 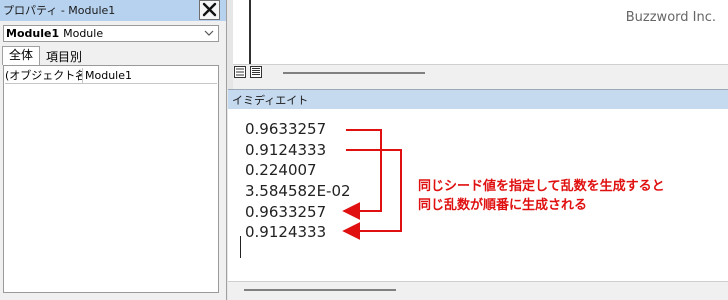 I want to click on property-name: (オブジェクト名), so click(x=44, y=75).